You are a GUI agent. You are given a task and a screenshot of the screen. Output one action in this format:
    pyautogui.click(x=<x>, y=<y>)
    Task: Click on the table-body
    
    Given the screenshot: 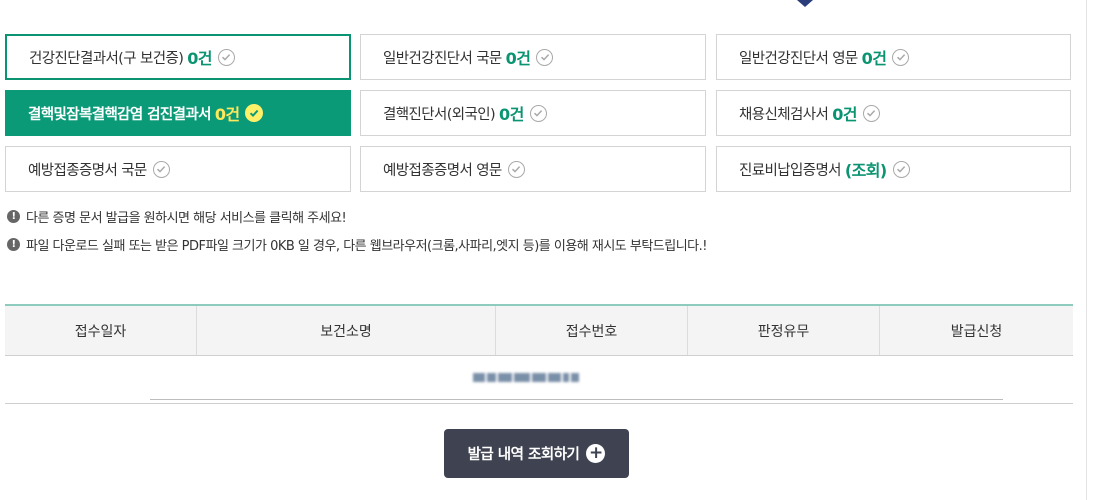 What is the action you would take?
    pyautogui.click(x=539, y=380)
    